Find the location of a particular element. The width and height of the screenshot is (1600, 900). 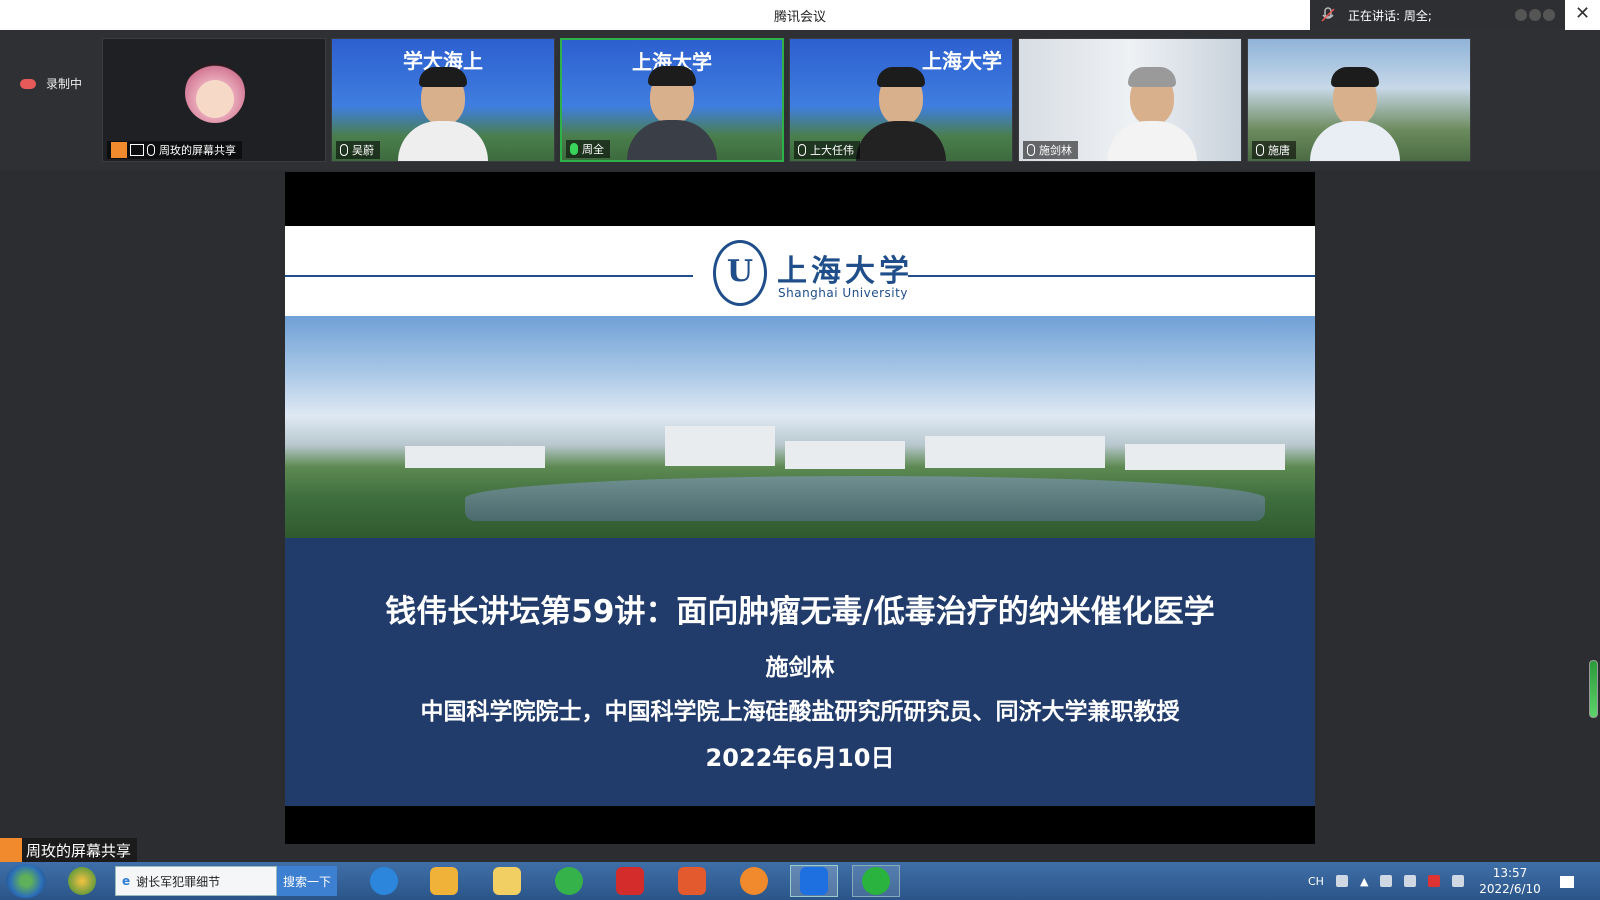

tencent-meeting-icon is located at coordinates (814, 881).